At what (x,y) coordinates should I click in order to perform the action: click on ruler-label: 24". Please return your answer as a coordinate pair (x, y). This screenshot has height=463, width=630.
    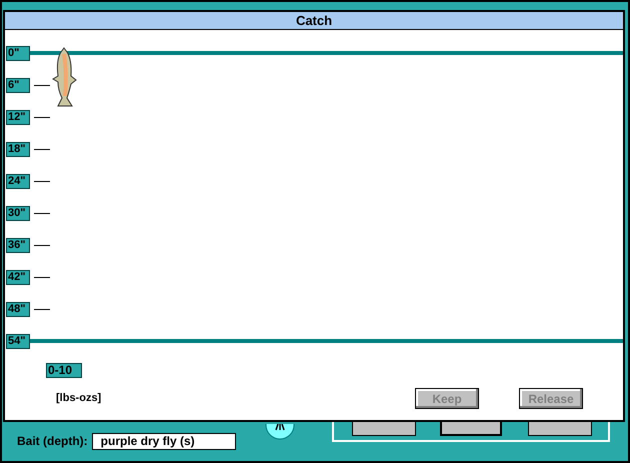
    Looking at the image, I should click on (18, 181).